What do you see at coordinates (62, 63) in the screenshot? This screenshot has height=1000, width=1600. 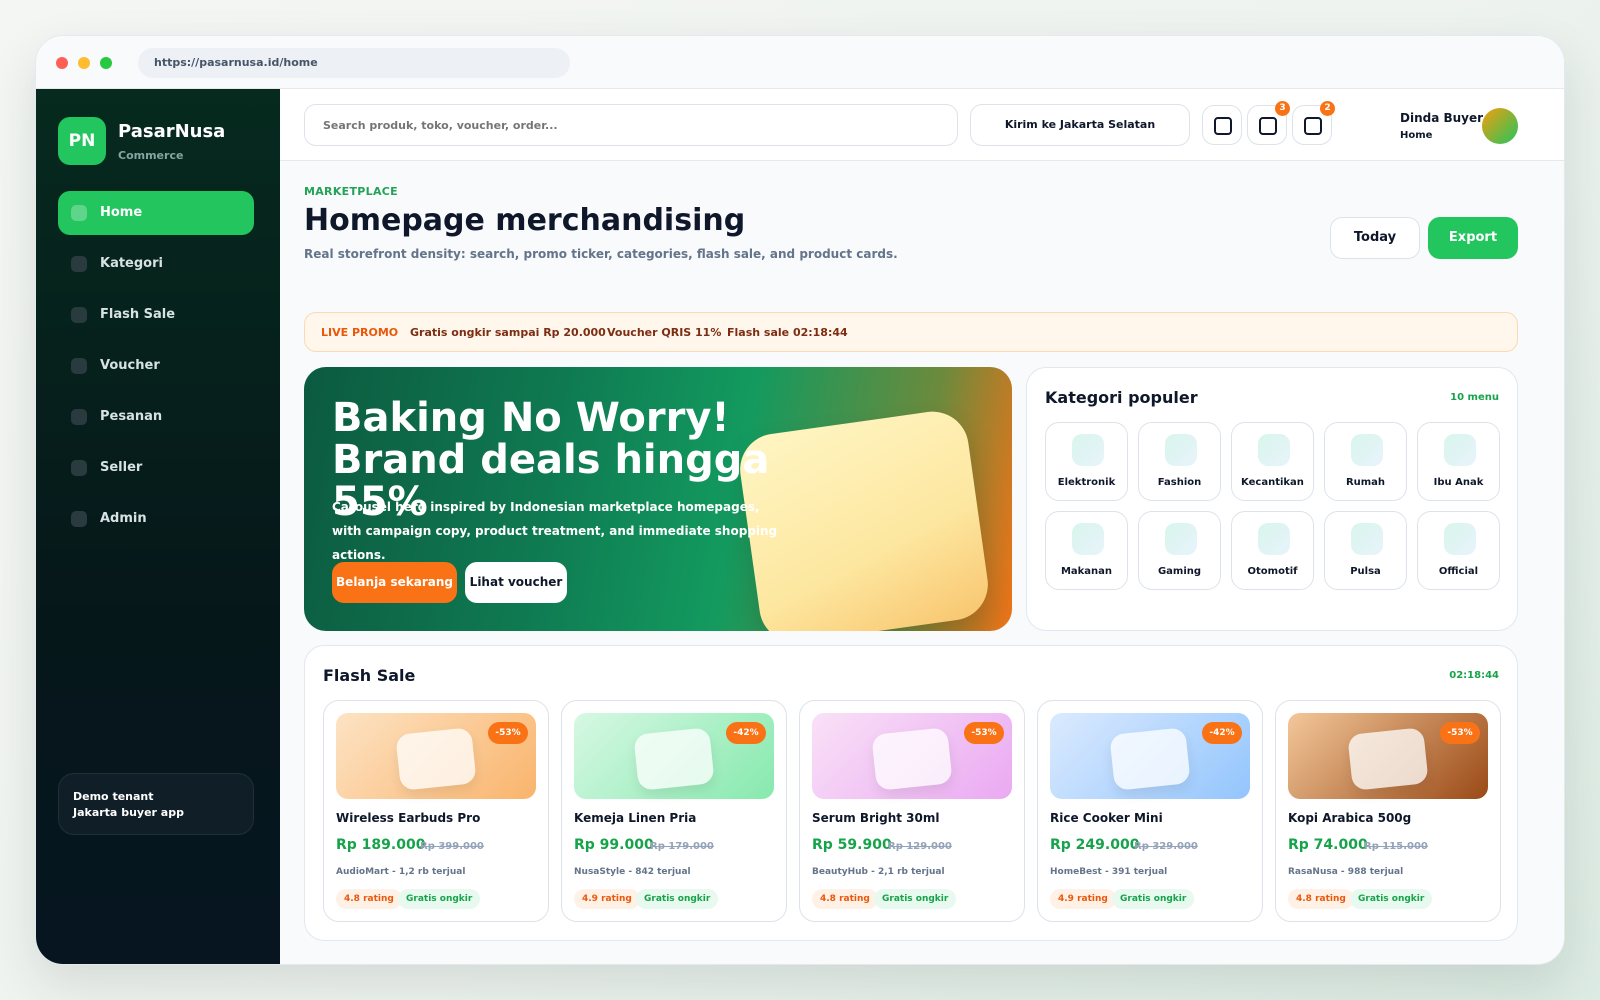 I see `close-window-button` at bounding box center [62, 63].